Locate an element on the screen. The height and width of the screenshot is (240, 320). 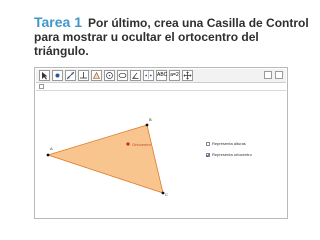
perpendicular-line-icon is located at coordinates (83, 75).